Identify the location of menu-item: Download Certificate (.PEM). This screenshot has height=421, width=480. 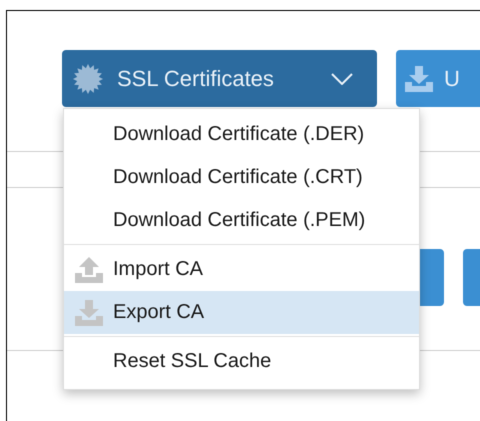
(241, 220).